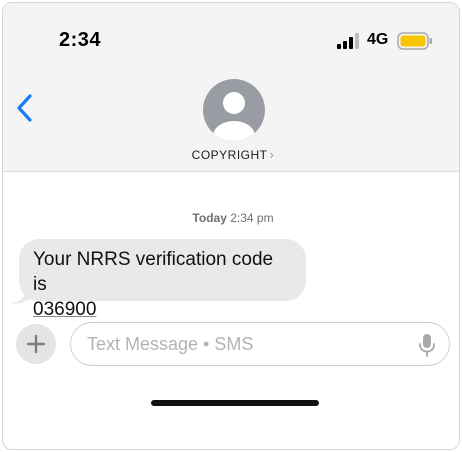 This screenshot has height=452, width=462. I want to click on status-time: 2:34, so click(80, 40).